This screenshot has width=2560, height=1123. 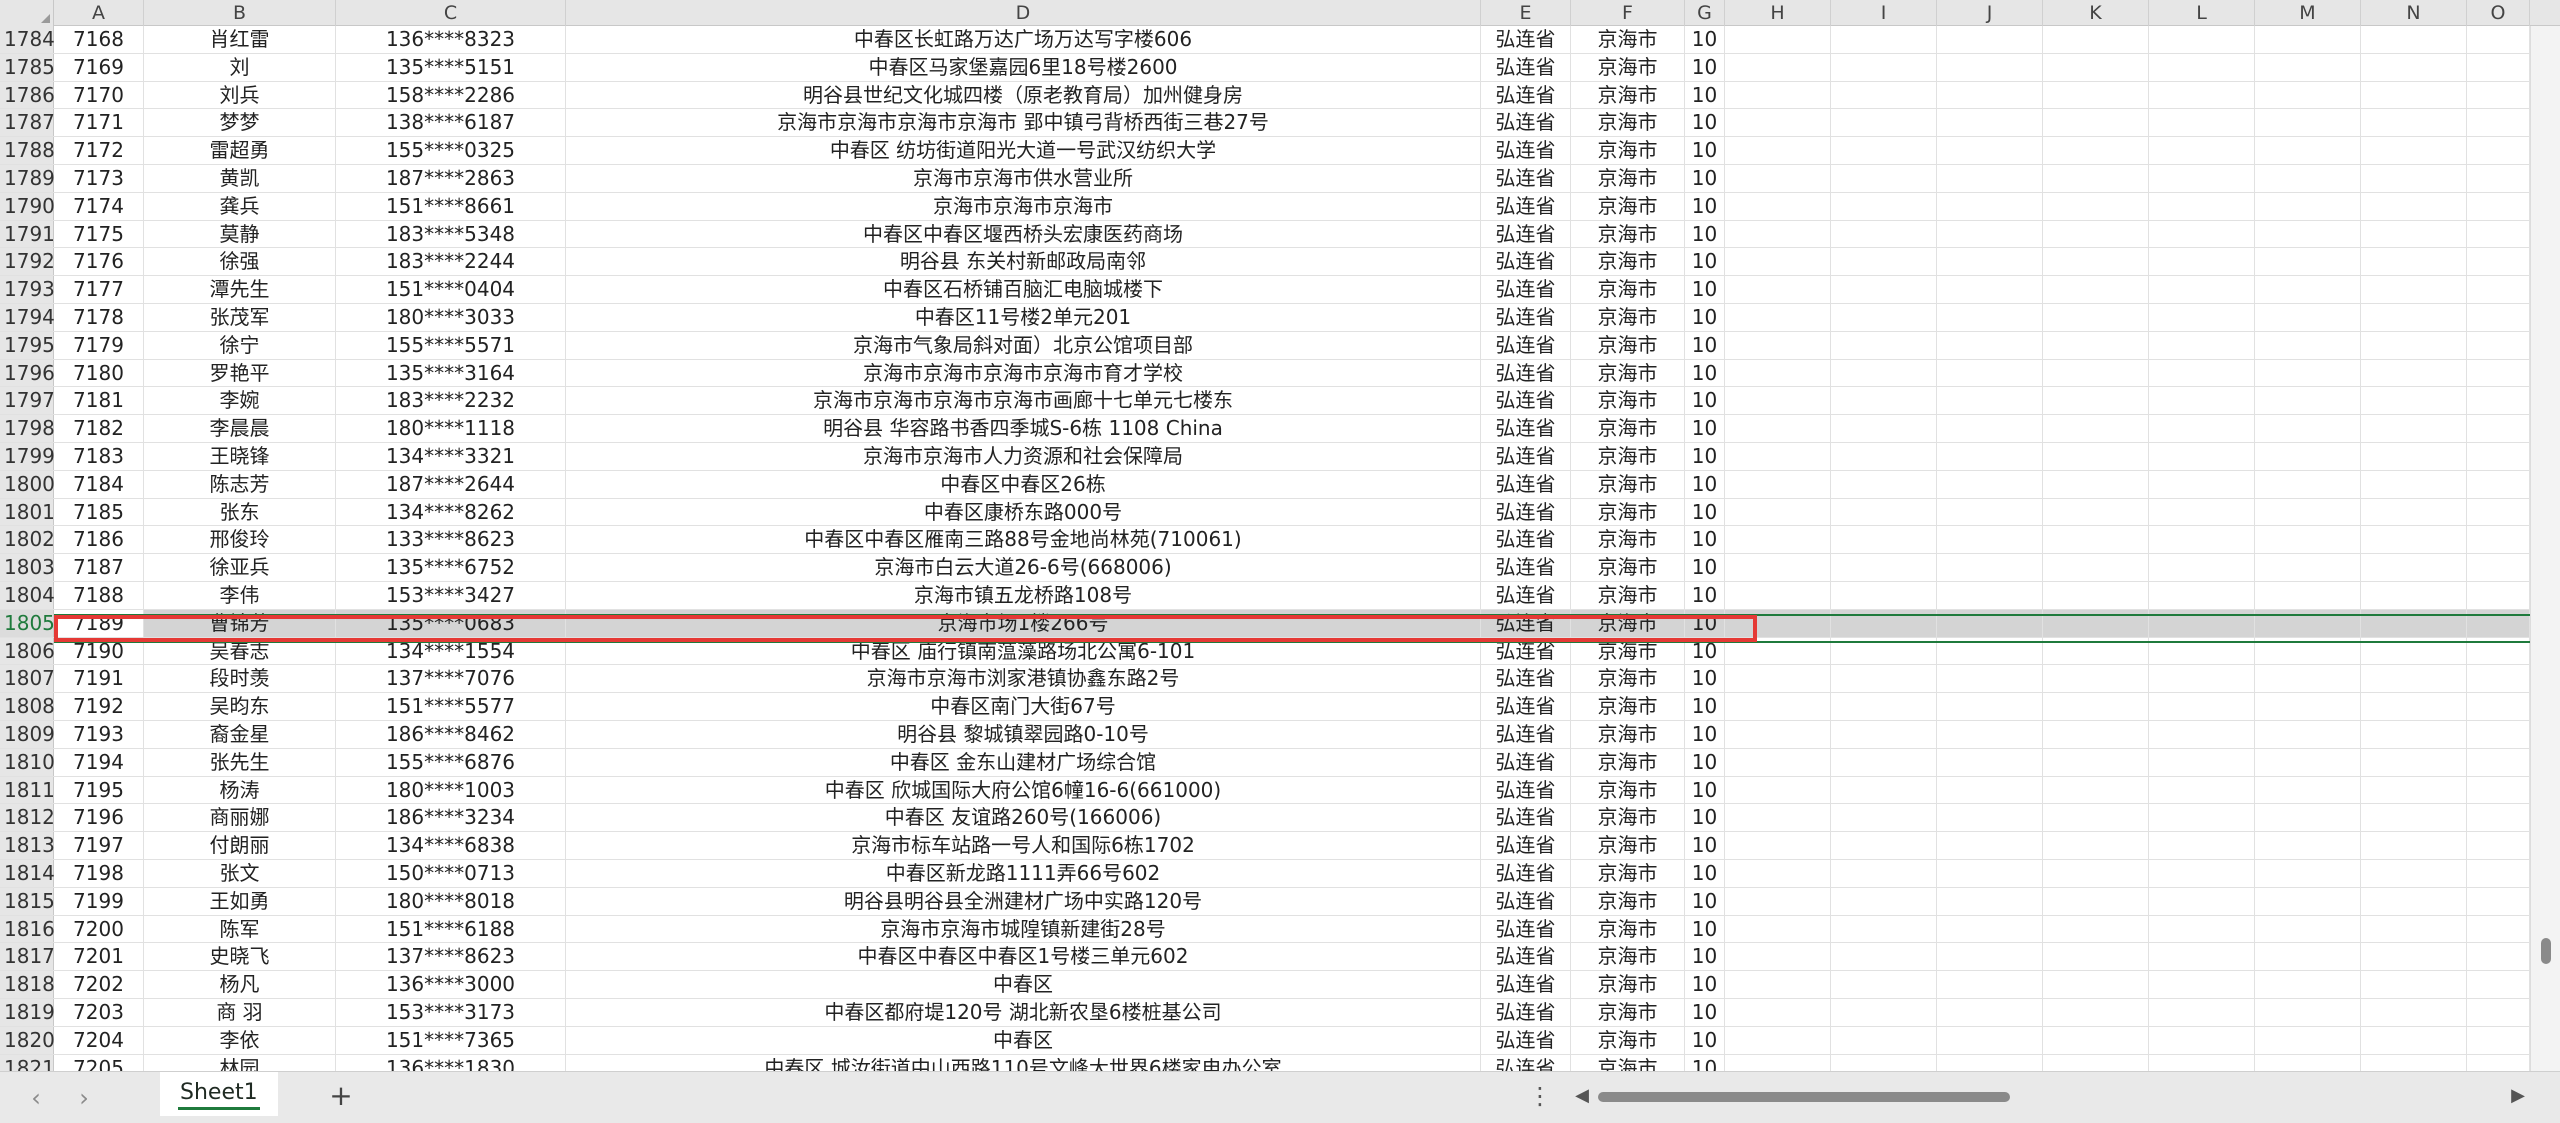 I want to click on cell-phone: 136****1830, so click(x=451, y=1062).